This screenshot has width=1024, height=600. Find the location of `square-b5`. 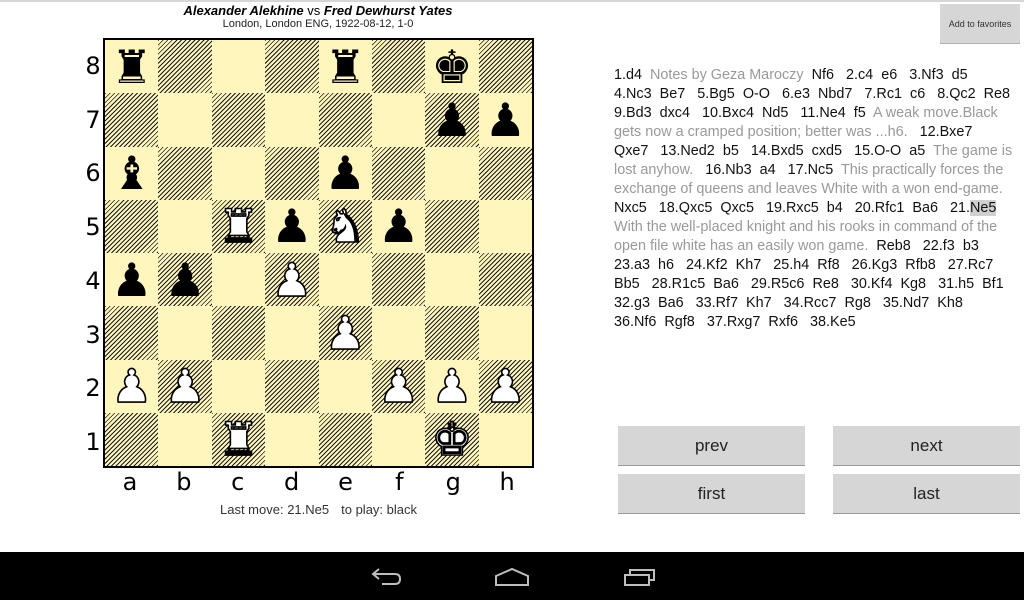

square-b5 is located at coordinates (185, 226).